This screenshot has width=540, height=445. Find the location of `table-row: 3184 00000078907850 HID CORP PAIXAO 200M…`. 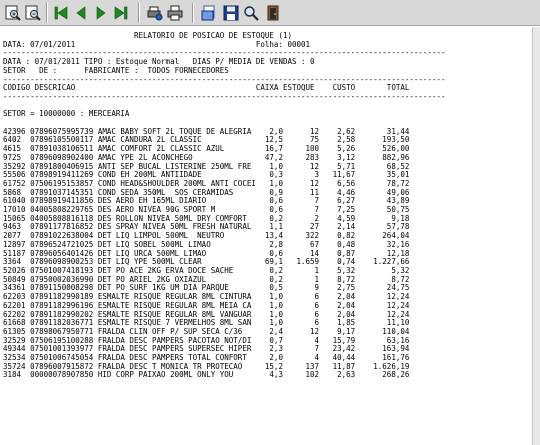

table-row: 3184 00000078907850 HID CORP PAIXAO 200M… is located at coordinates (206, 375).